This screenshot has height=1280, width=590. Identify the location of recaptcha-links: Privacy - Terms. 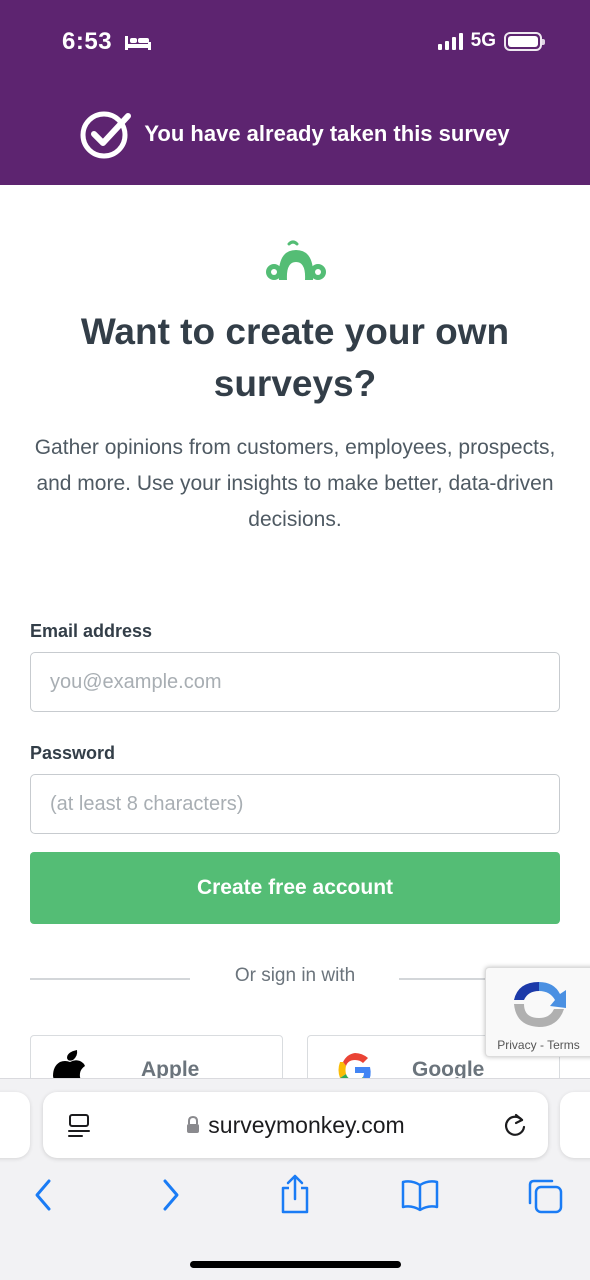
(538, 1045).